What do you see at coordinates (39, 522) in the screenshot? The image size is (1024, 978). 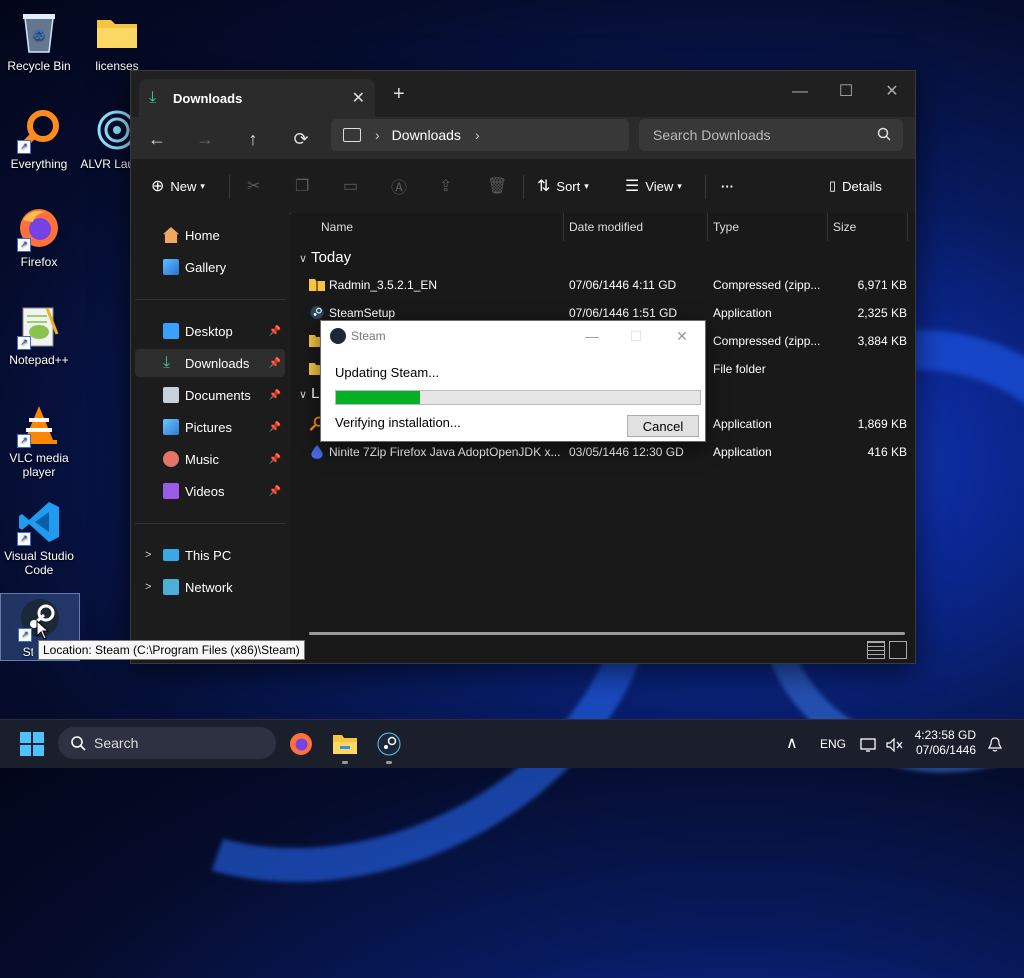 I see `vscode-icon: ↗` at bounding box center [39, 522].